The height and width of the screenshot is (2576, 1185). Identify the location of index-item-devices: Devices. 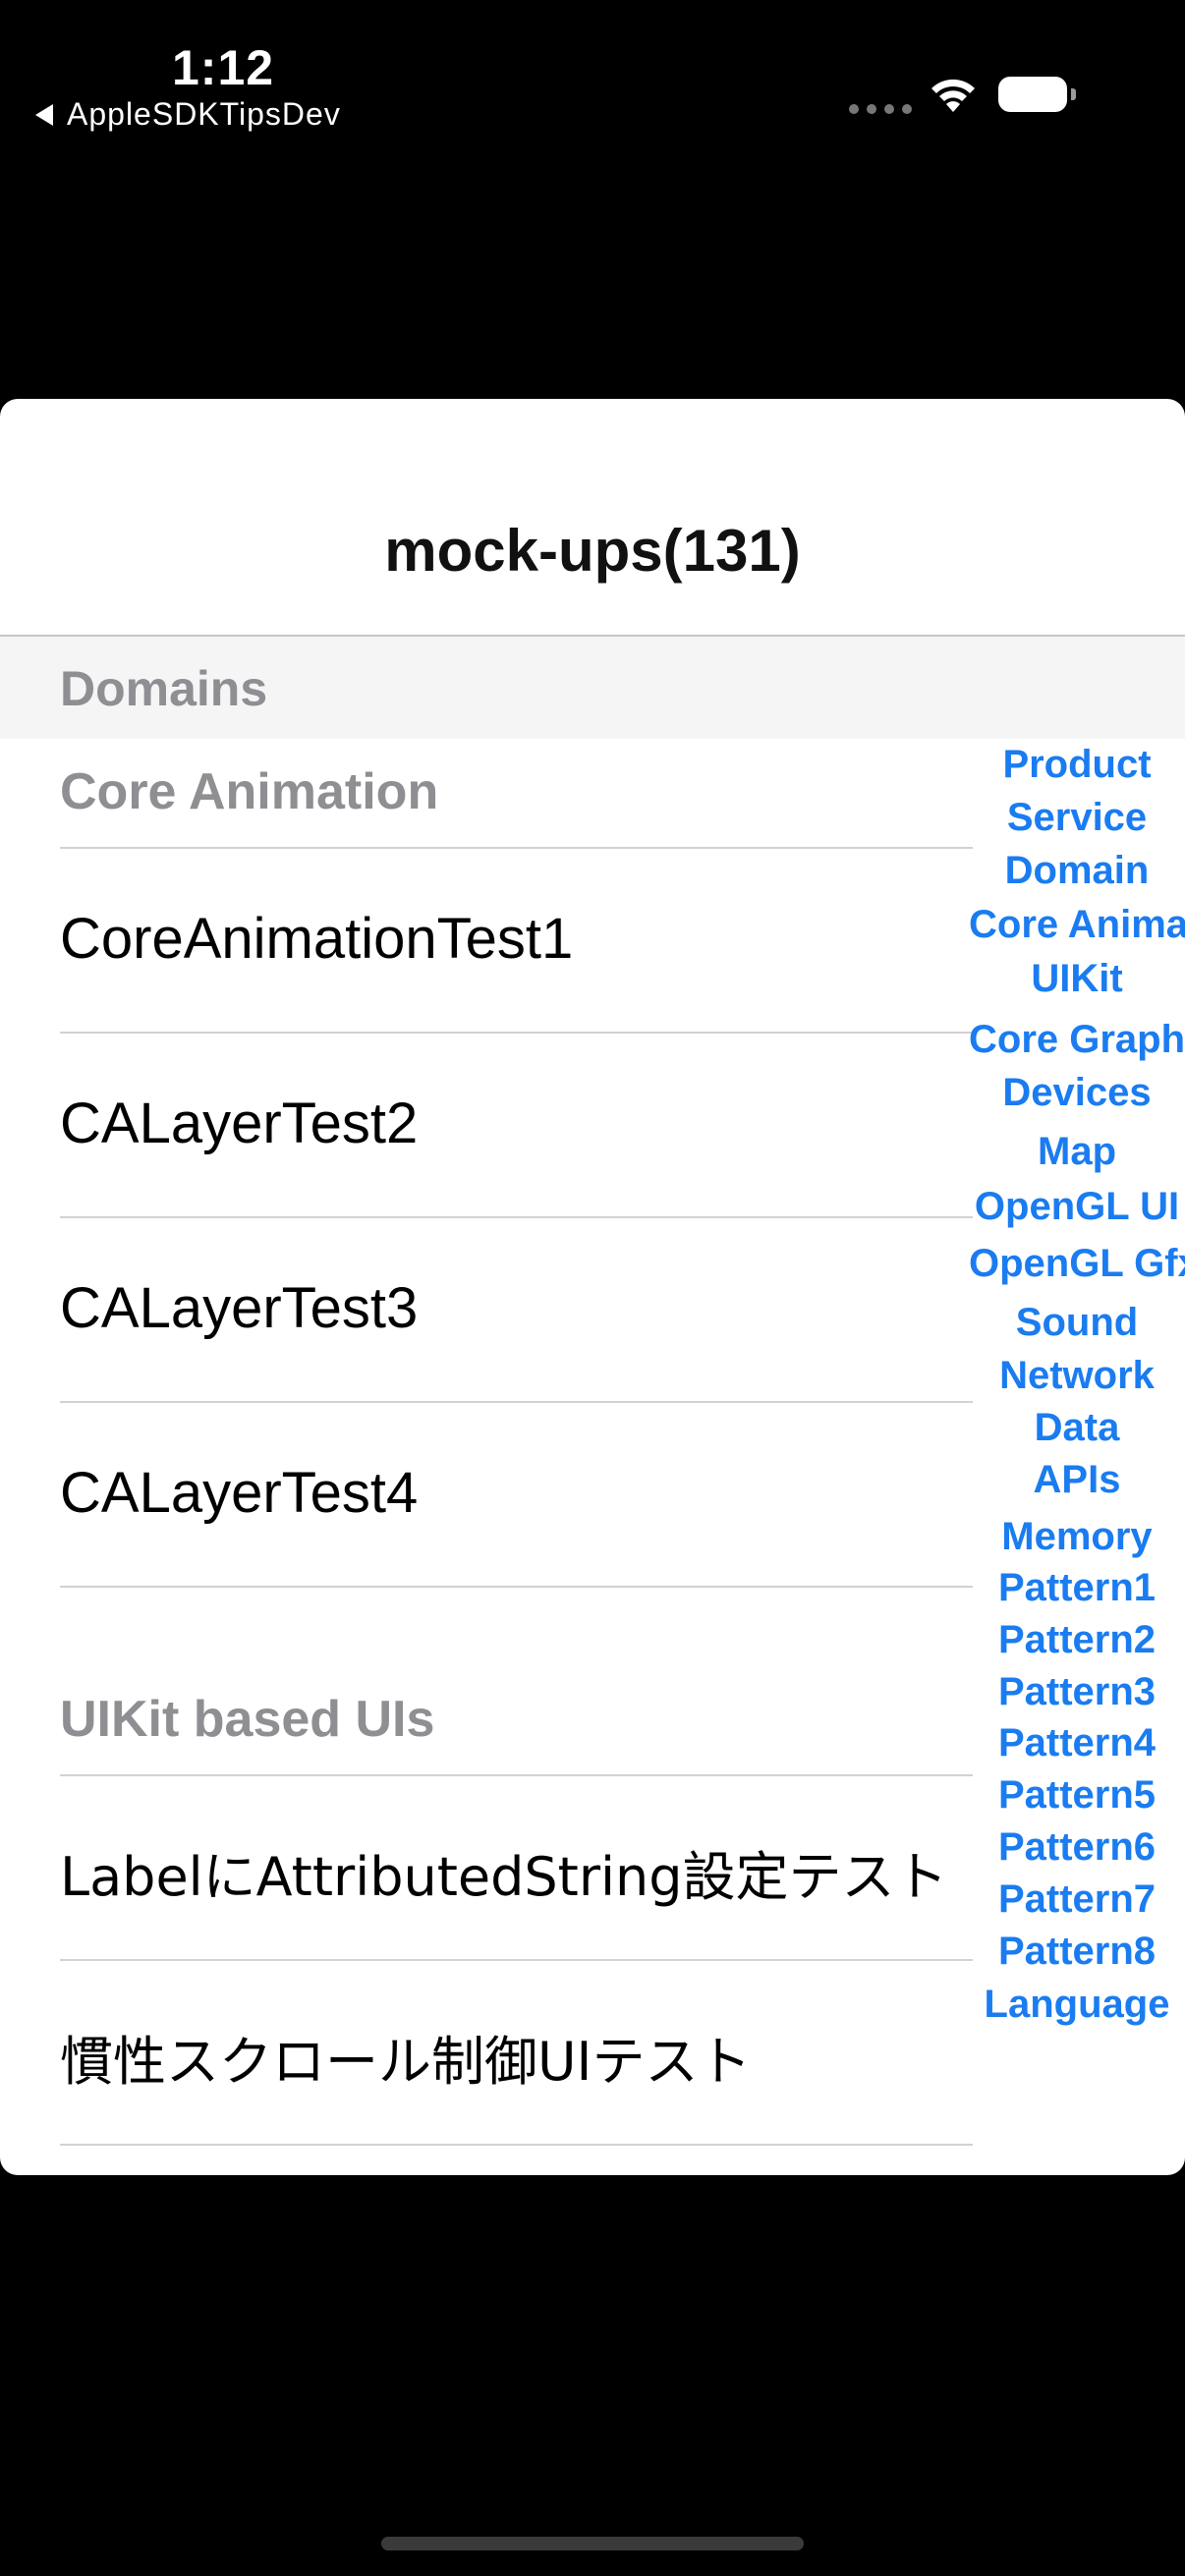
(1077, 1093).